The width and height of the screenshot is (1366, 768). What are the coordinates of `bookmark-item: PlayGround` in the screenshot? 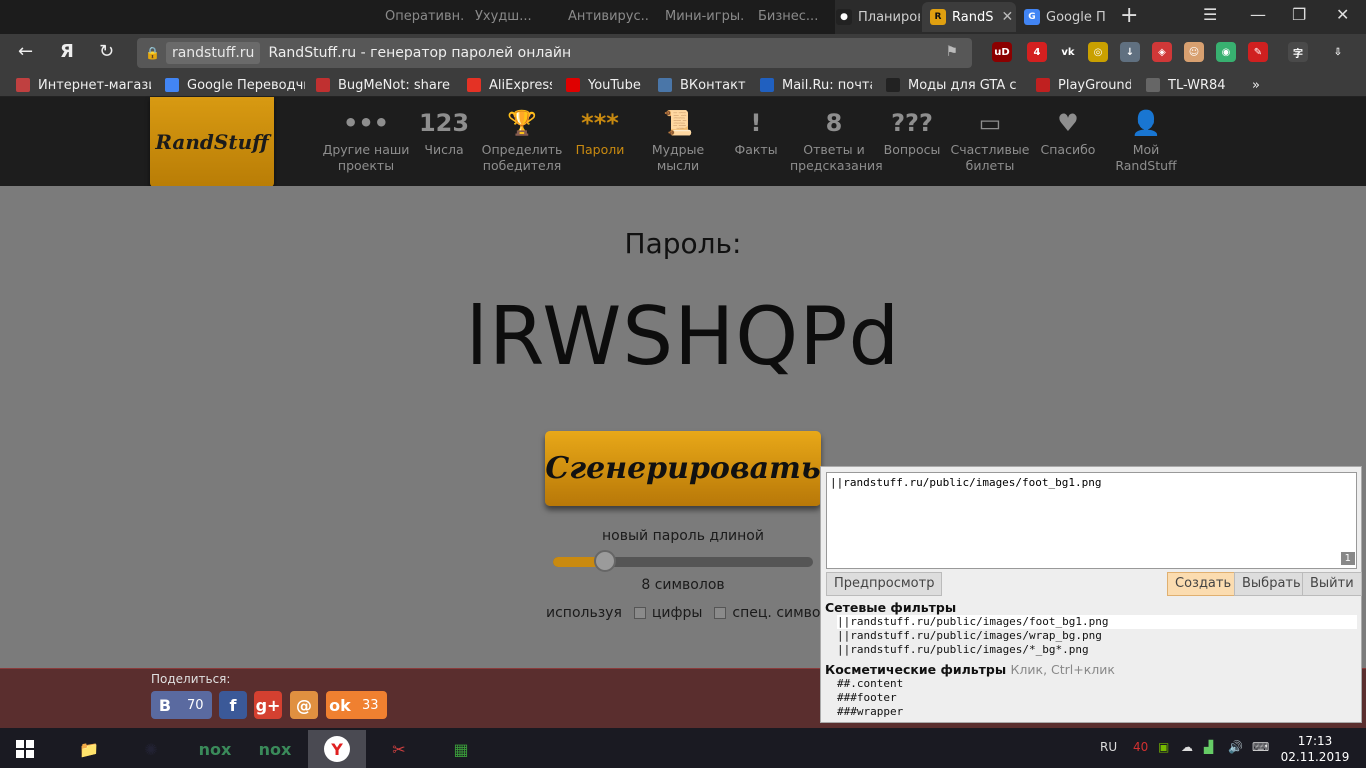 It's located at (1083, 85).